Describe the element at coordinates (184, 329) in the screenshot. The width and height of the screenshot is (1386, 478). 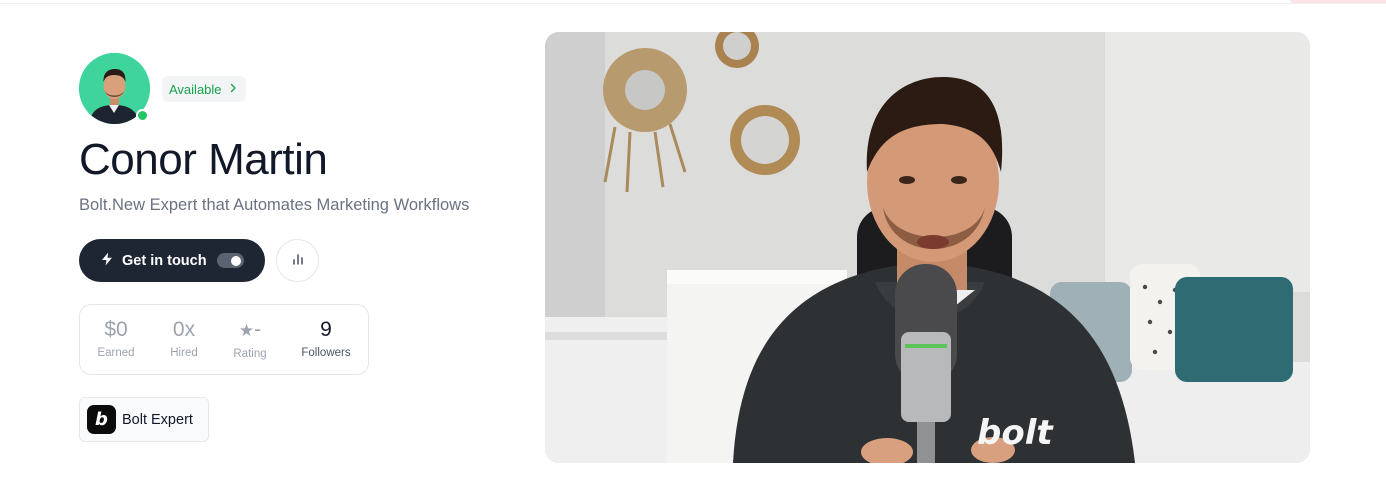
I see `stat-hired-value: 0x` at that location.